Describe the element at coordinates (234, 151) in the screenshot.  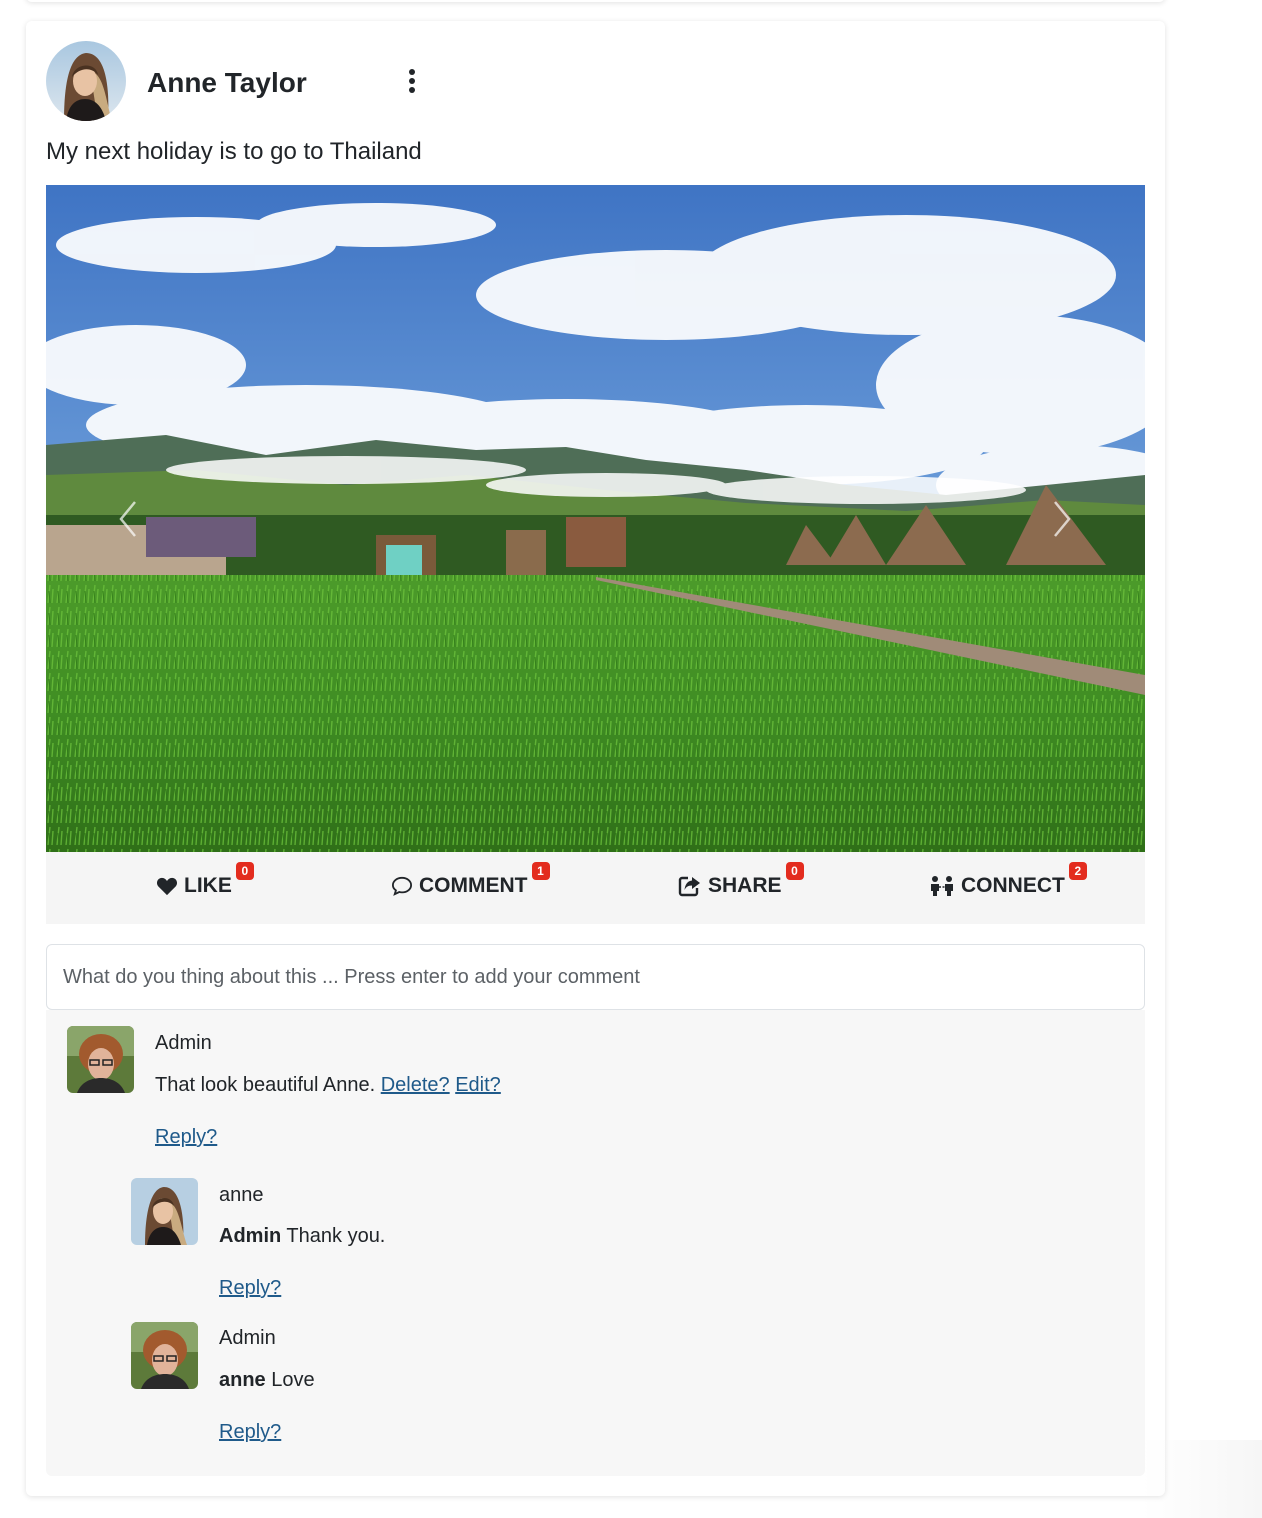
I see `post-text: My next holiday is to go to Thailand` at that location.